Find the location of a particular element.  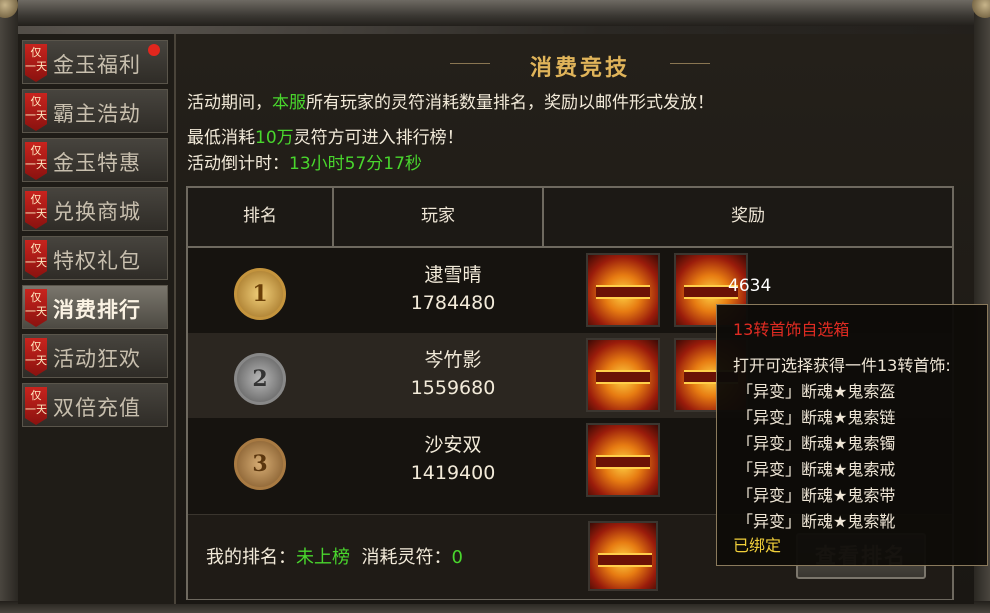

panel-title: 消费竞技 is located at coordinates (580, 65).